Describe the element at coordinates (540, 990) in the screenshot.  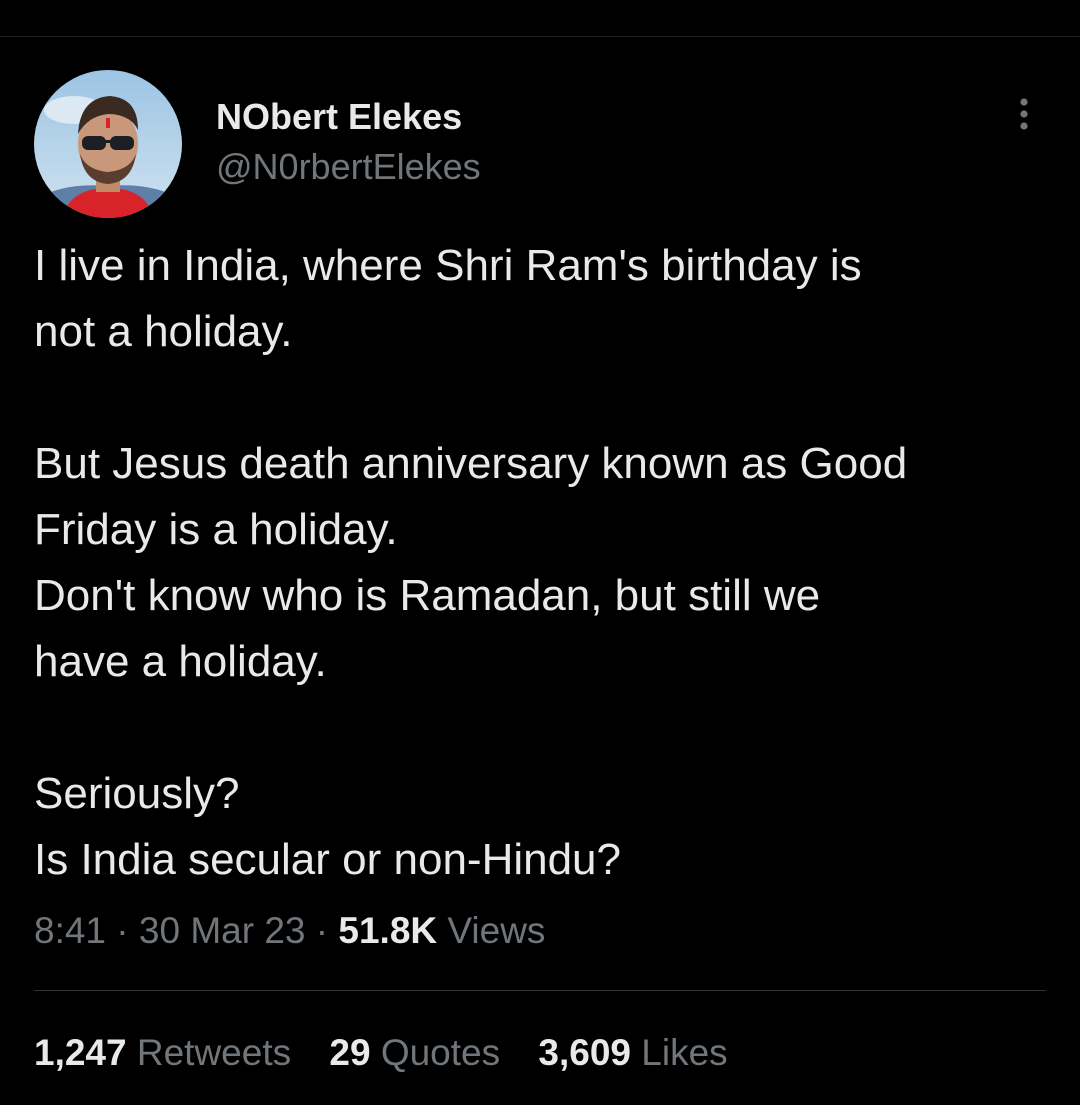
I see `stats-divider` at that location.